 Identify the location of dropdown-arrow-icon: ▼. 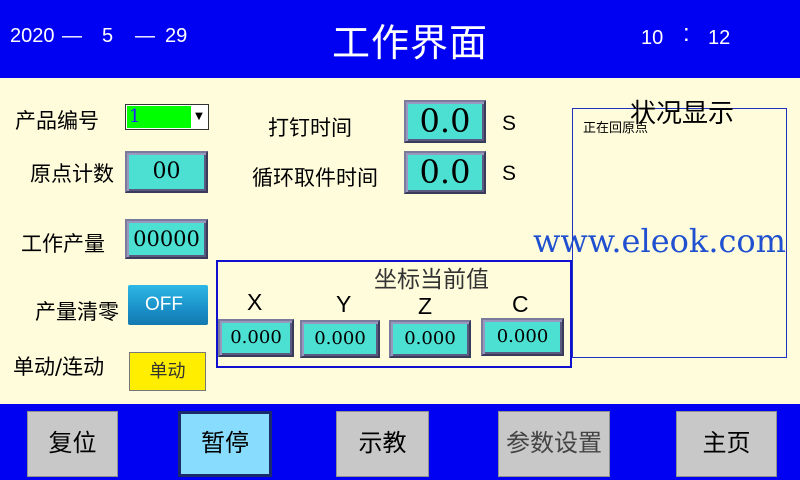
(199, 117).